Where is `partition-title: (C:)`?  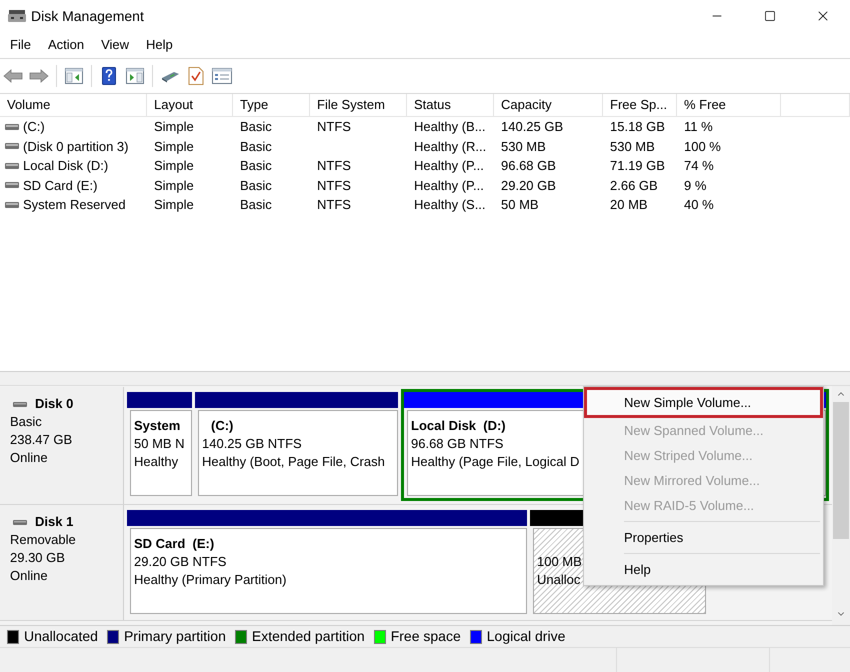 partition-title: (C:) is located at coordinates (222, 426).